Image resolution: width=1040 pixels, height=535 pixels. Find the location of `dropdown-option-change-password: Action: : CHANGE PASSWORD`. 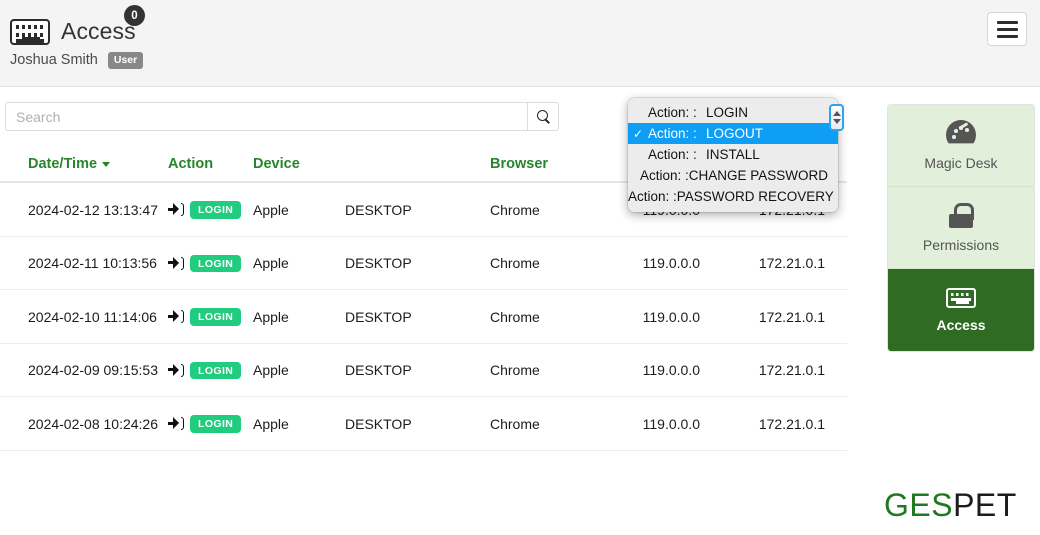

dropdown-option-change-password: Action: : CHANGE PASSWORD is located at coordinates (733, 175).